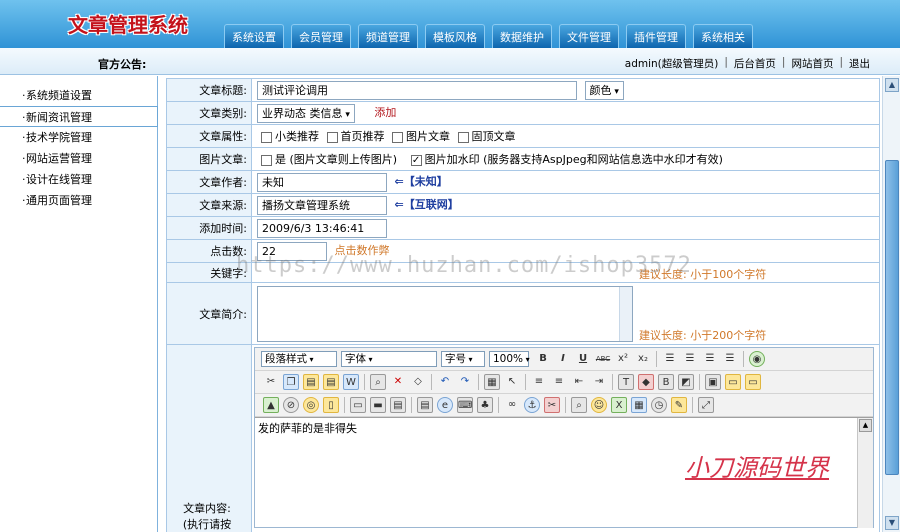 This screenshot has width=900, height=532. I want to click on box-icon: ▭, so click(733, 382).